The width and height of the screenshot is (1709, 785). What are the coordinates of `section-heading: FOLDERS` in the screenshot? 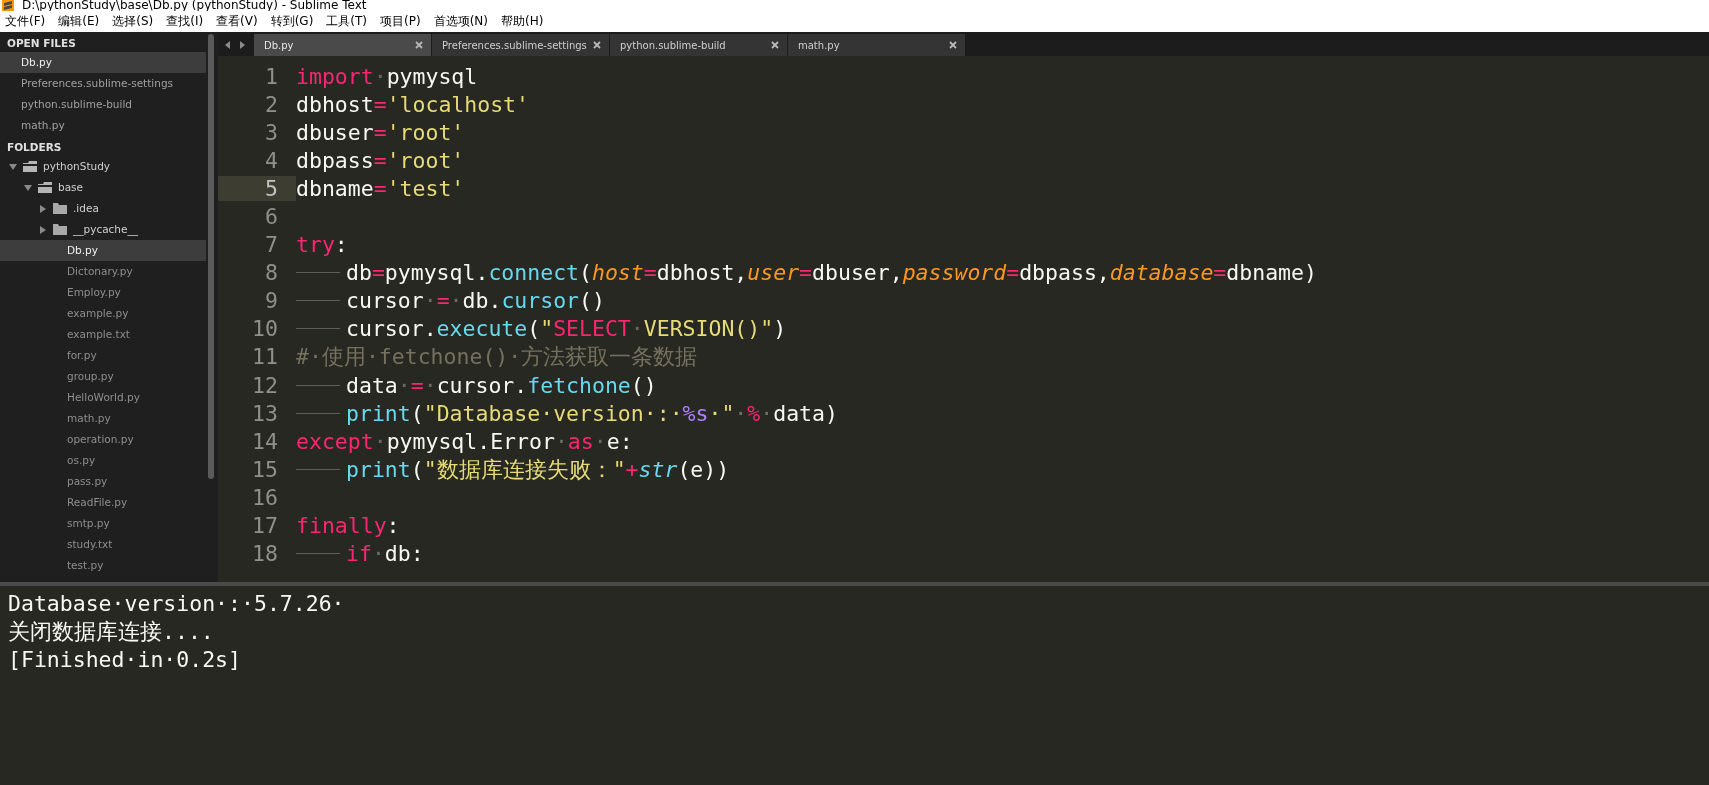 It's located at (34, 147).